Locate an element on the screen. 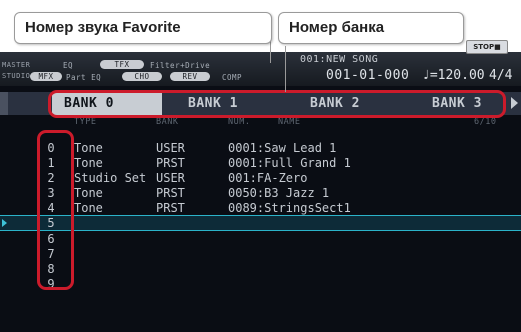  list-item: 7 is located at coordinates (260, 254).